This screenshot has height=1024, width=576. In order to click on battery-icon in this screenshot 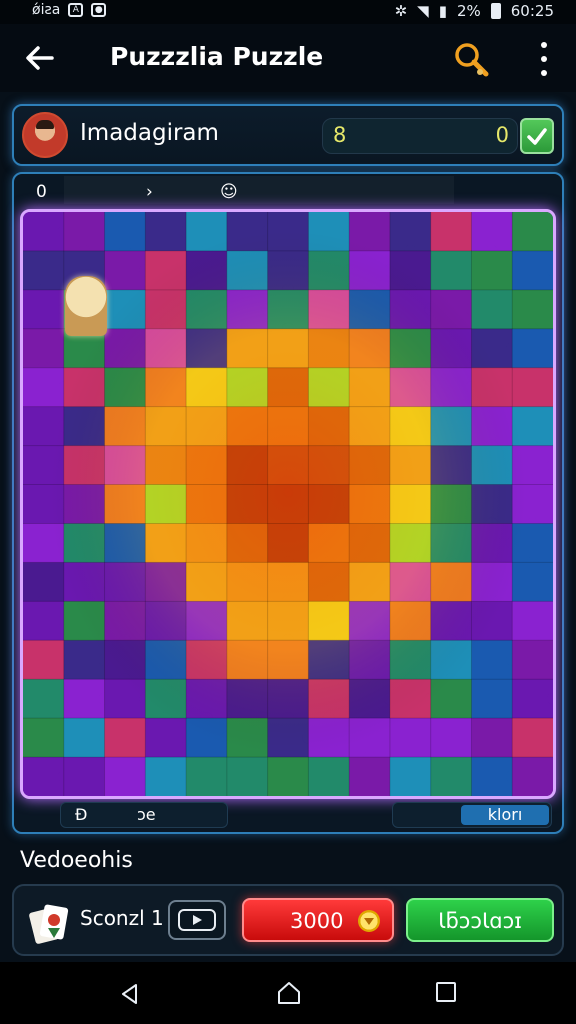, I will do `click(495, 11)`.